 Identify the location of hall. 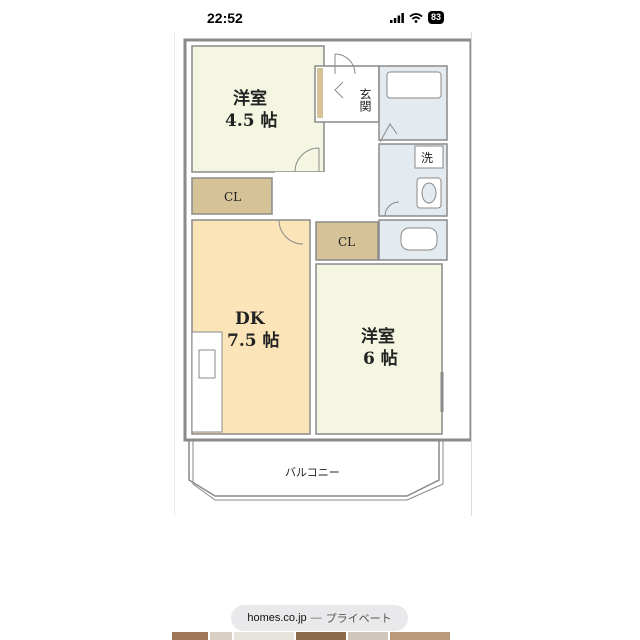
(326, 196).